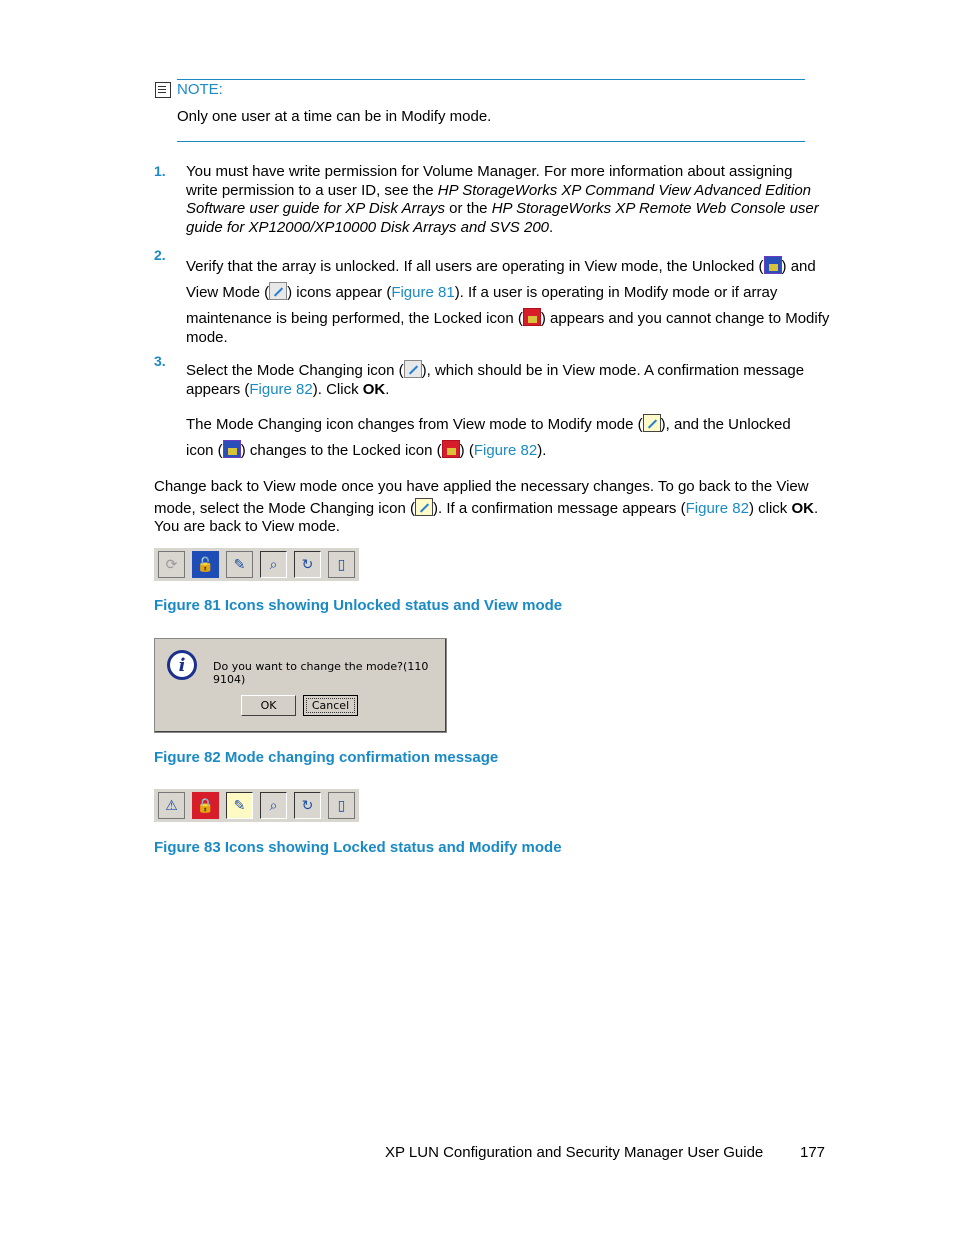 Image resolution: width=954 pixels, height=1235 pixels. Describe the element at coordinates (491, 79) in the screenshot. I see `note-top-rule` at that location.